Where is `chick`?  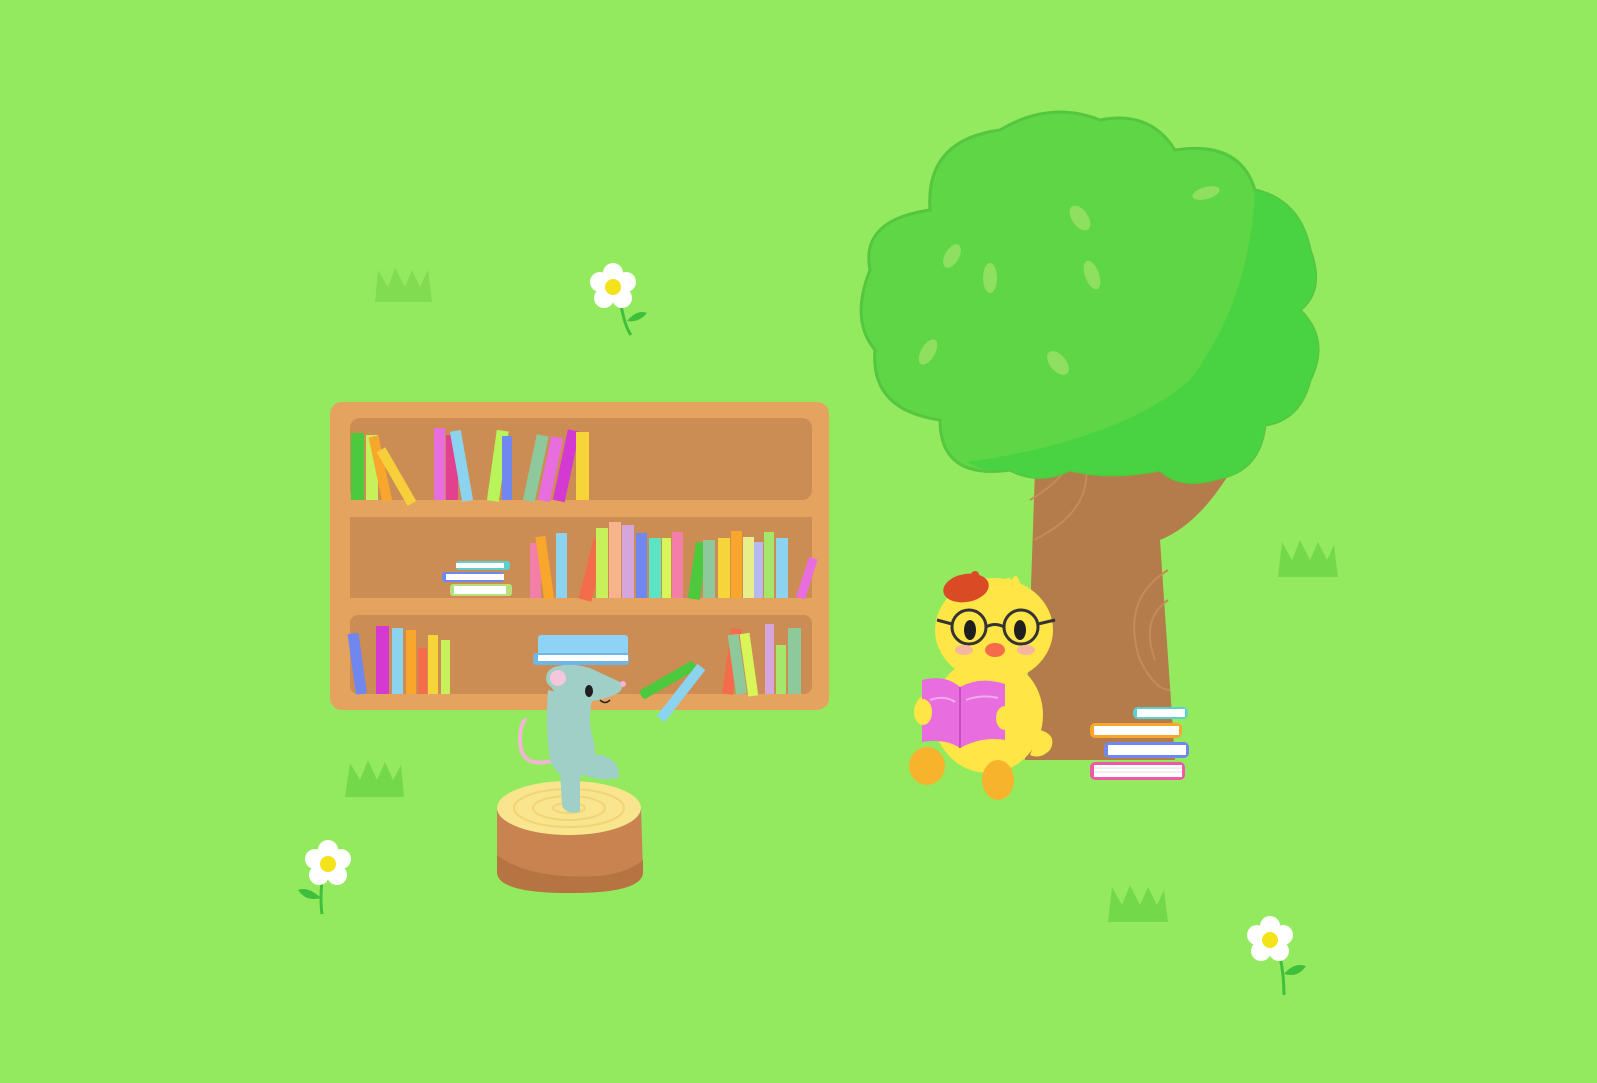
chick is located at coordinates (982, 685).